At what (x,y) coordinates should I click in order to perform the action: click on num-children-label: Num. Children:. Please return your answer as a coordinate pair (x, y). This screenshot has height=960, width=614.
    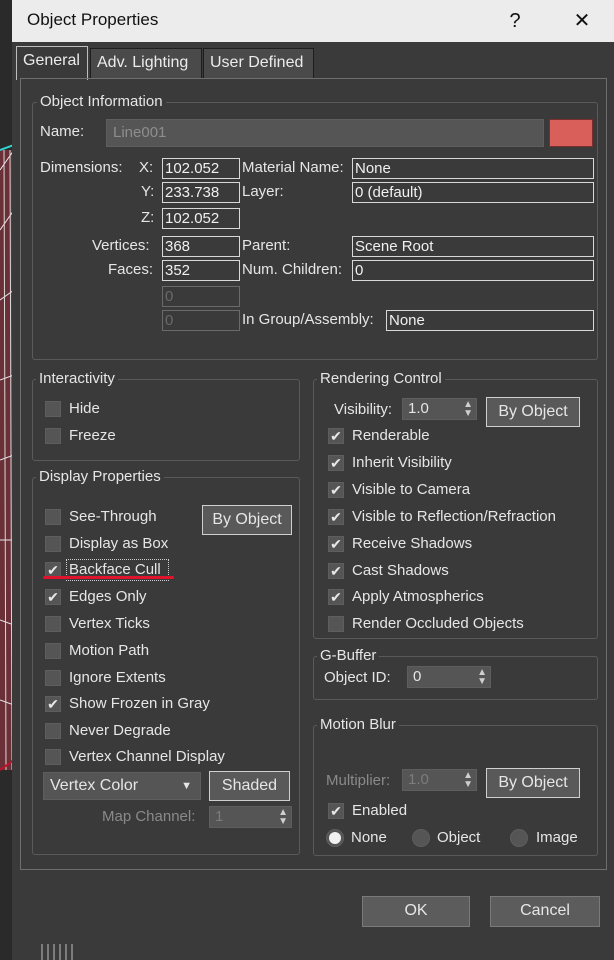
    Looking at the image, I should click on (292, 269).